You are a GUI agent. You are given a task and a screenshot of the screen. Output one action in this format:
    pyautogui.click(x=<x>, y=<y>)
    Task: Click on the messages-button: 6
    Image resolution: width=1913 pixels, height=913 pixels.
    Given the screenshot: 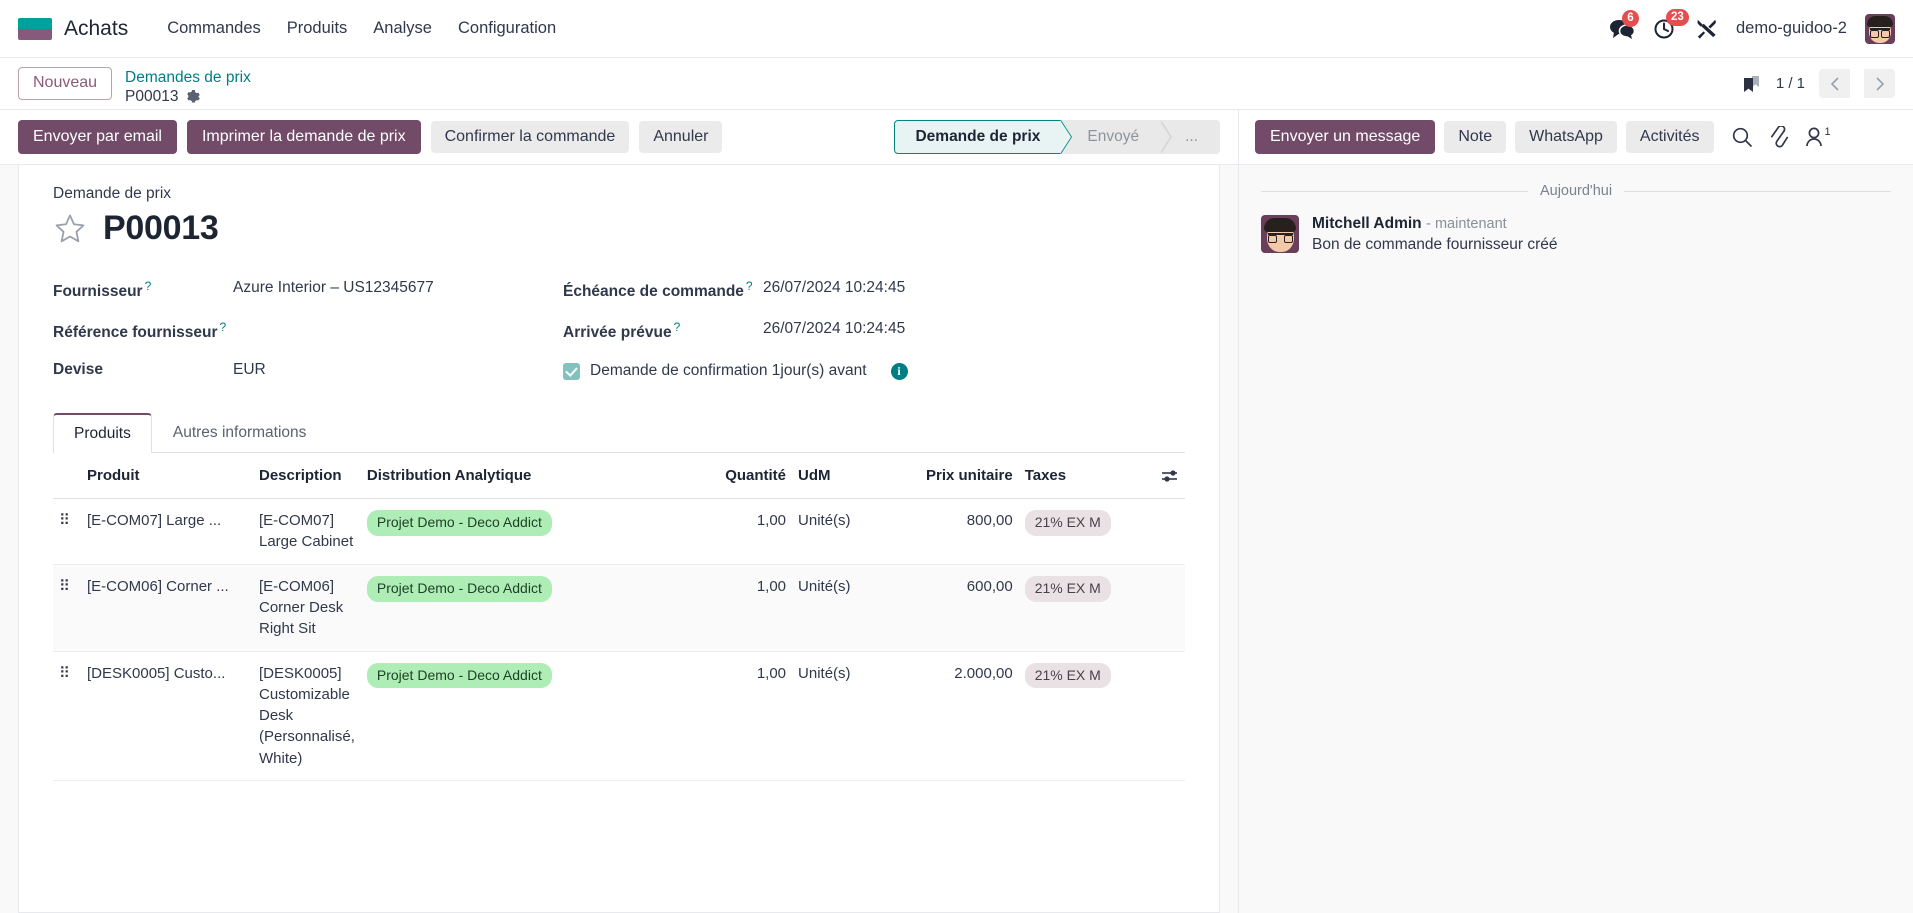 What is the action you would take?
    pyautogui.click(x=1624, y=24)
    